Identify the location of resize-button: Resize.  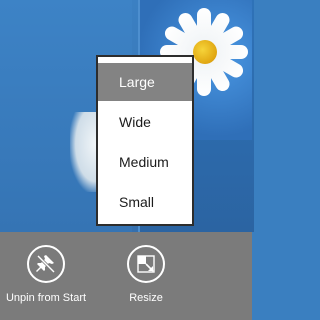
(146, 276).